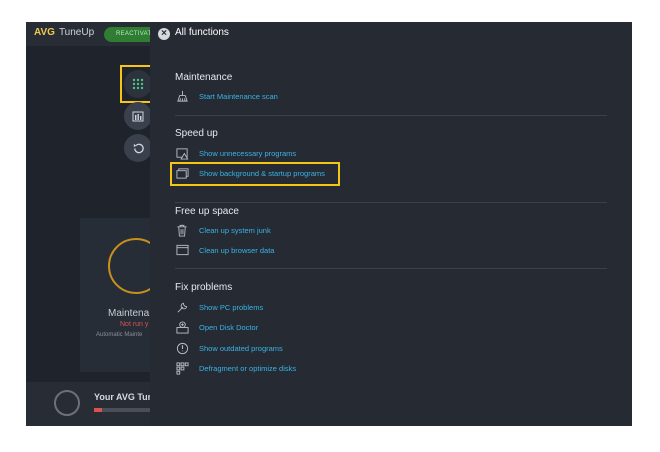 The height and width of the screenshot is (452, 660). I want to click on bottom-title: Your AVG Tune, so click(126, 397).